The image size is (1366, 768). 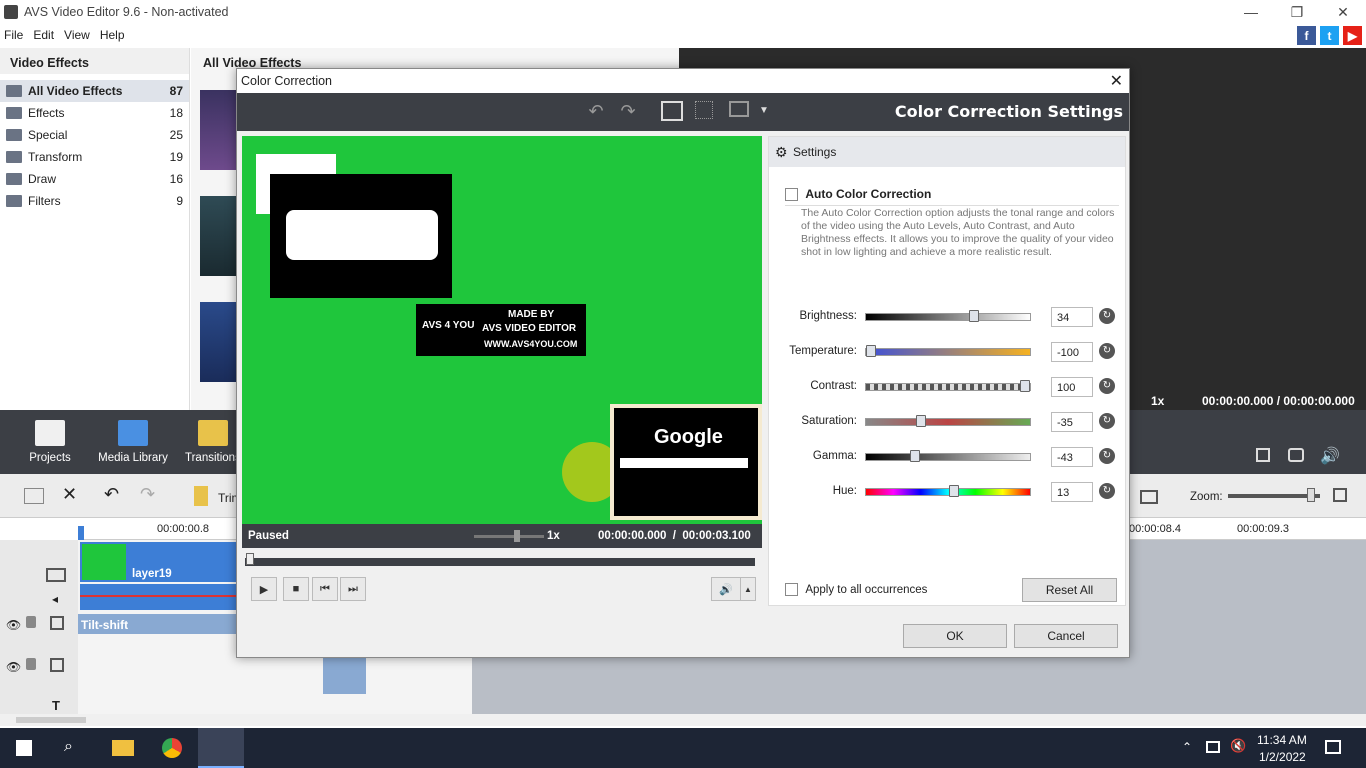 I want to click on brightness-value: 34, so click(x=1072, y=317).